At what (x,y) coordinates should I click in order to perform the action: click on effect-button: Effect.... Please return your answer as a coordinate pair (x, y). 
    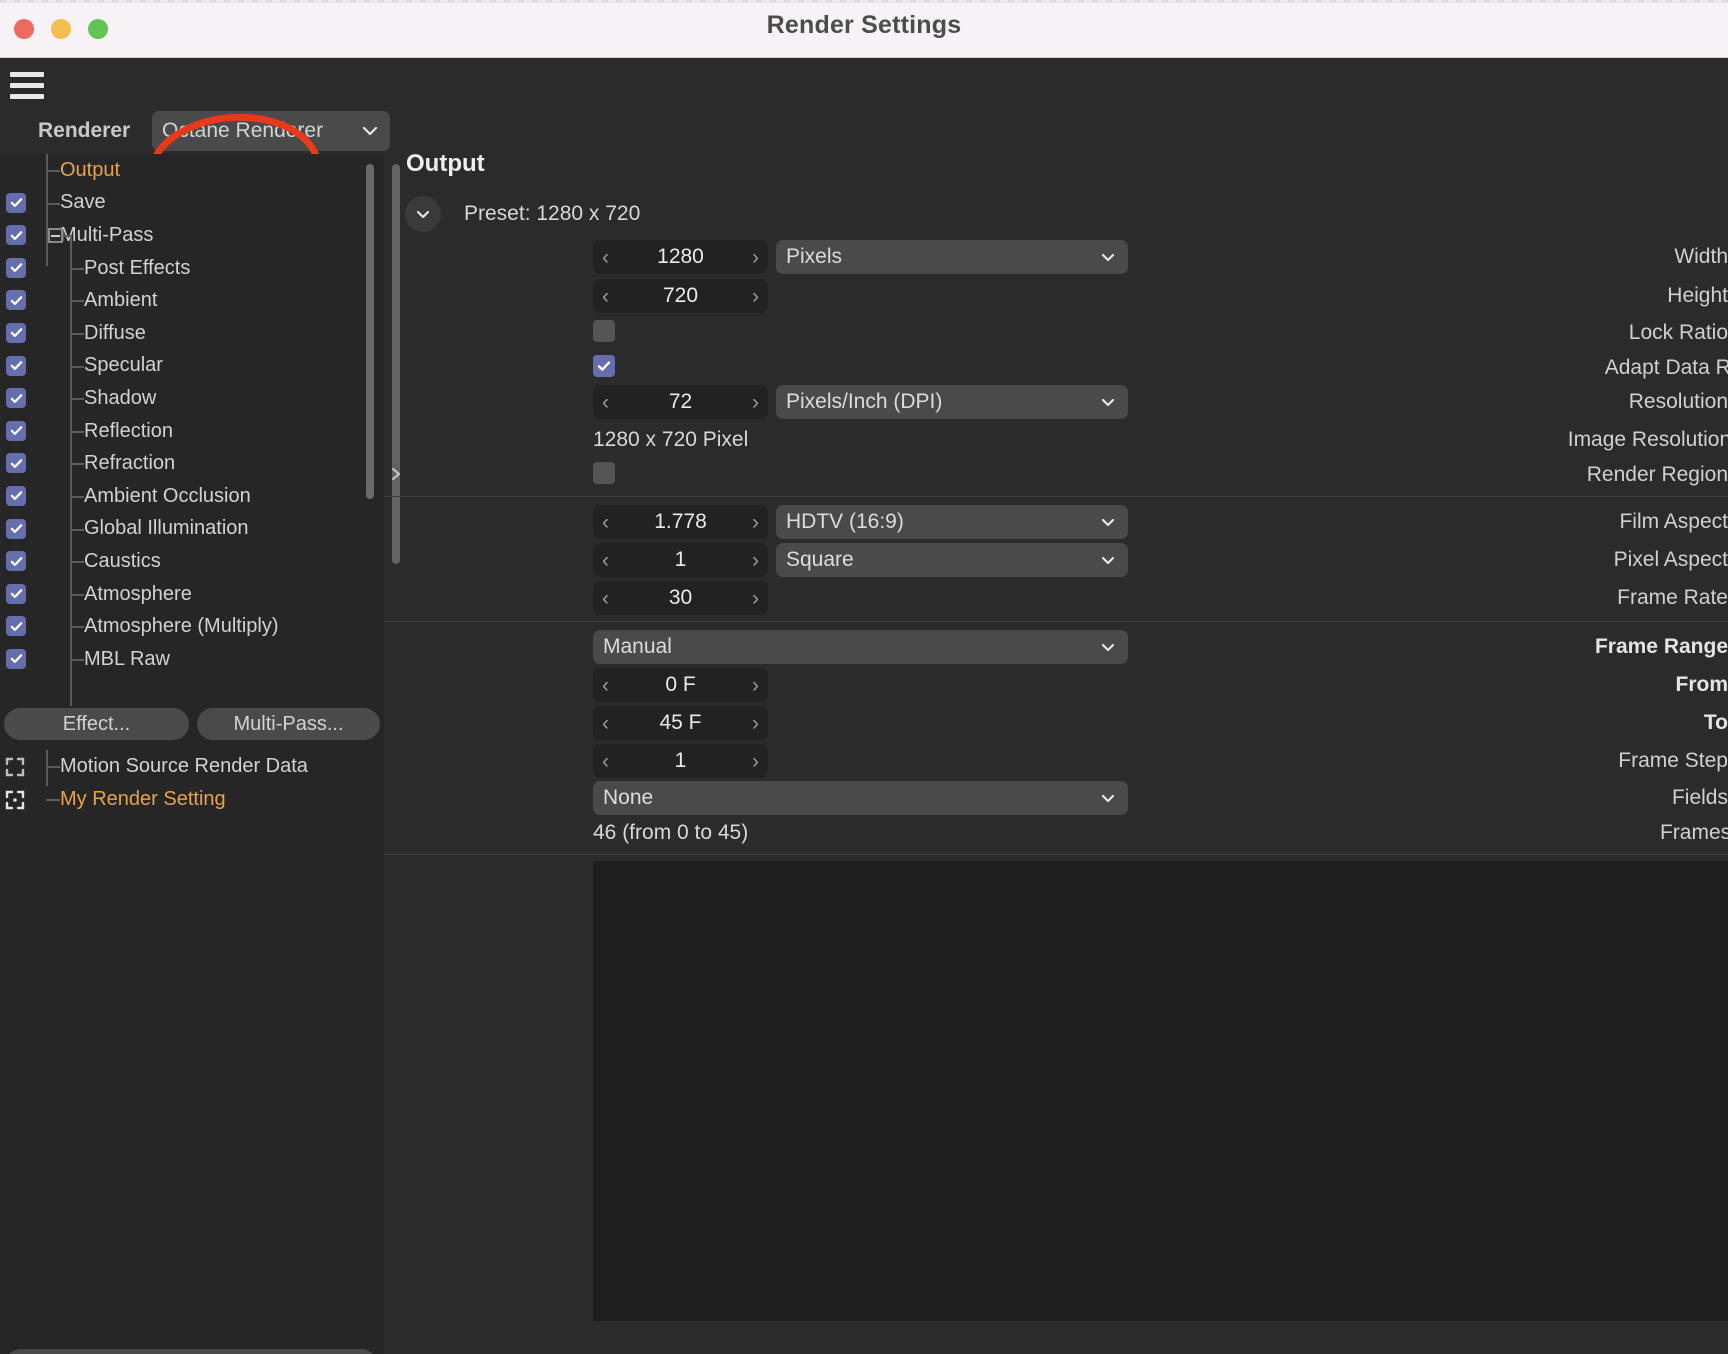
    Looking at the image, I should click on (96, 724).